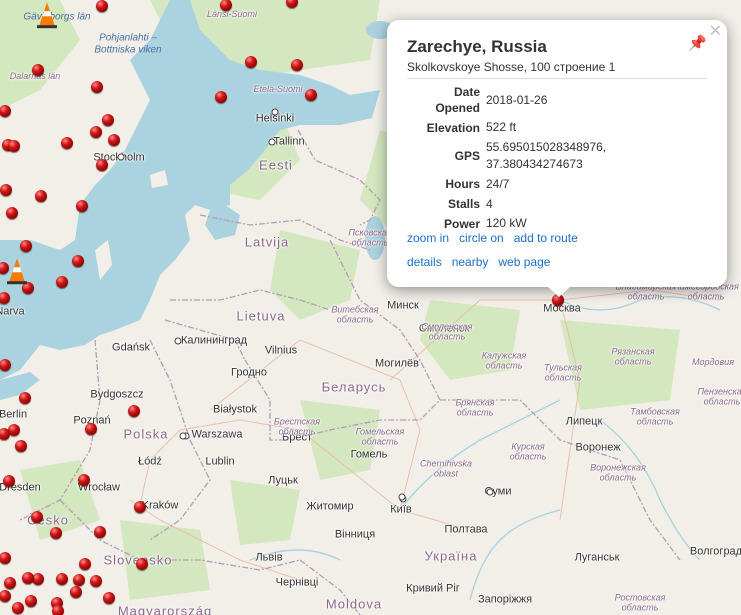  What do you see at coordinates (160, 505) in the screenshot?
I see `city-label: Kraków` at bounding box center [160, 505].